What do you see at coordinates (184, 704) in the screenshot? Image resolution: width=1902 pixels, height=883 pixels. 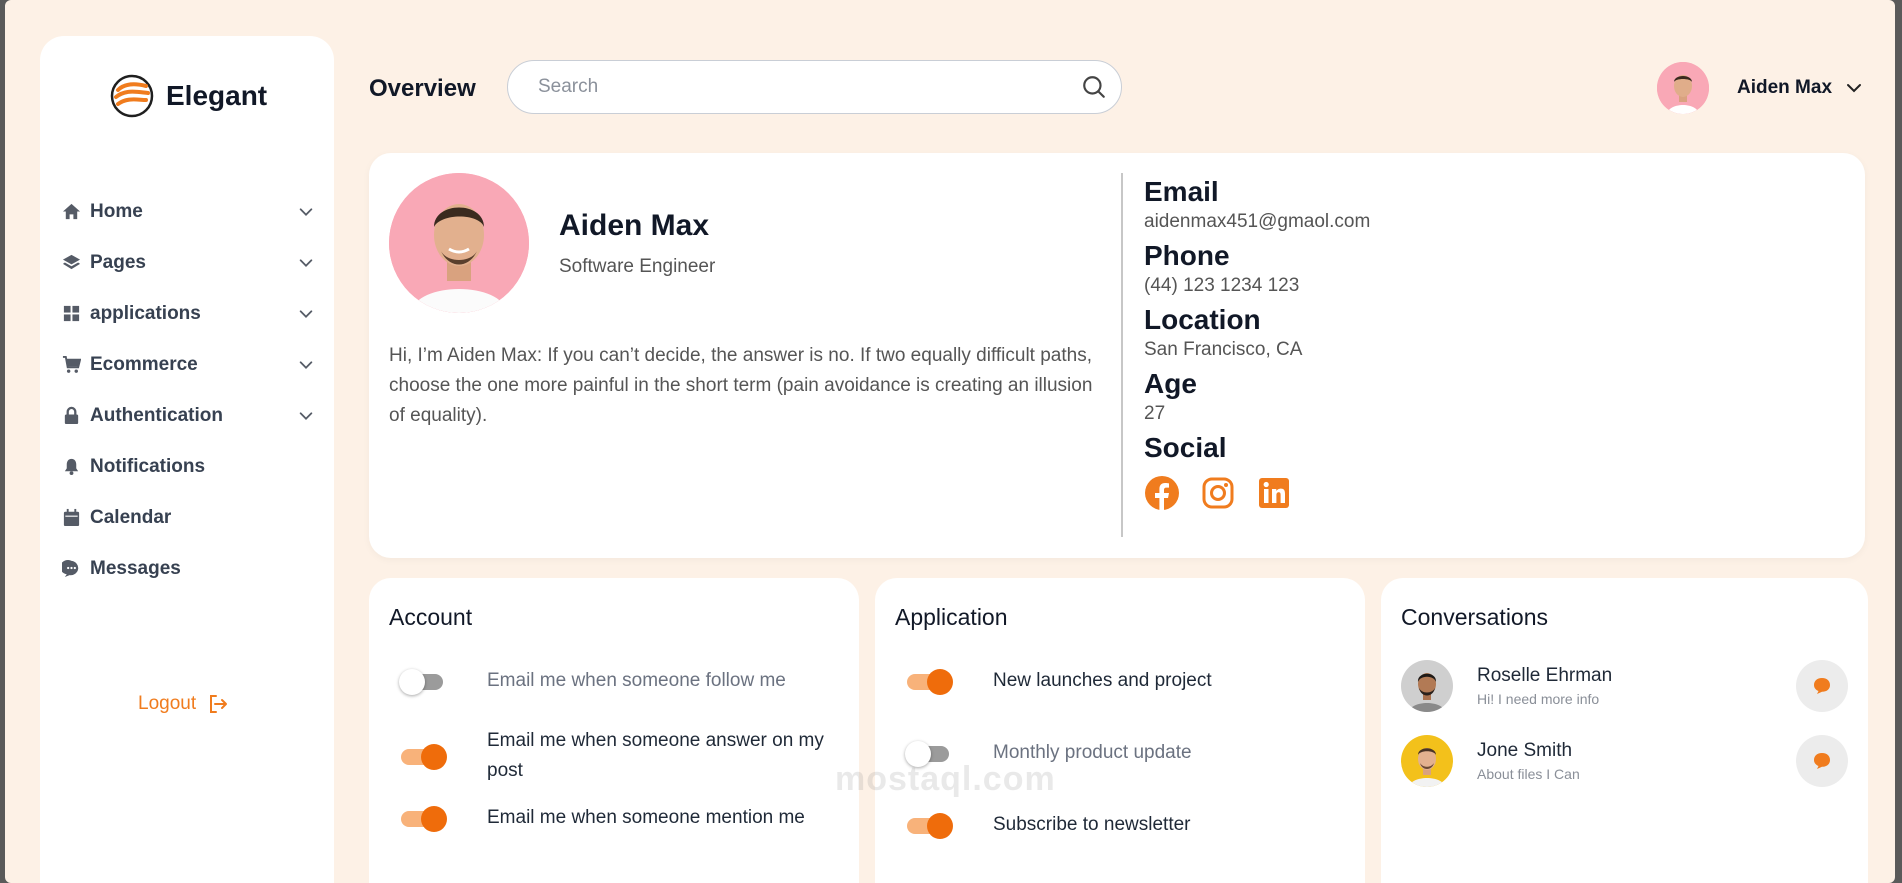 I see `logout-button: Logout` at bounding box center [184, 704].